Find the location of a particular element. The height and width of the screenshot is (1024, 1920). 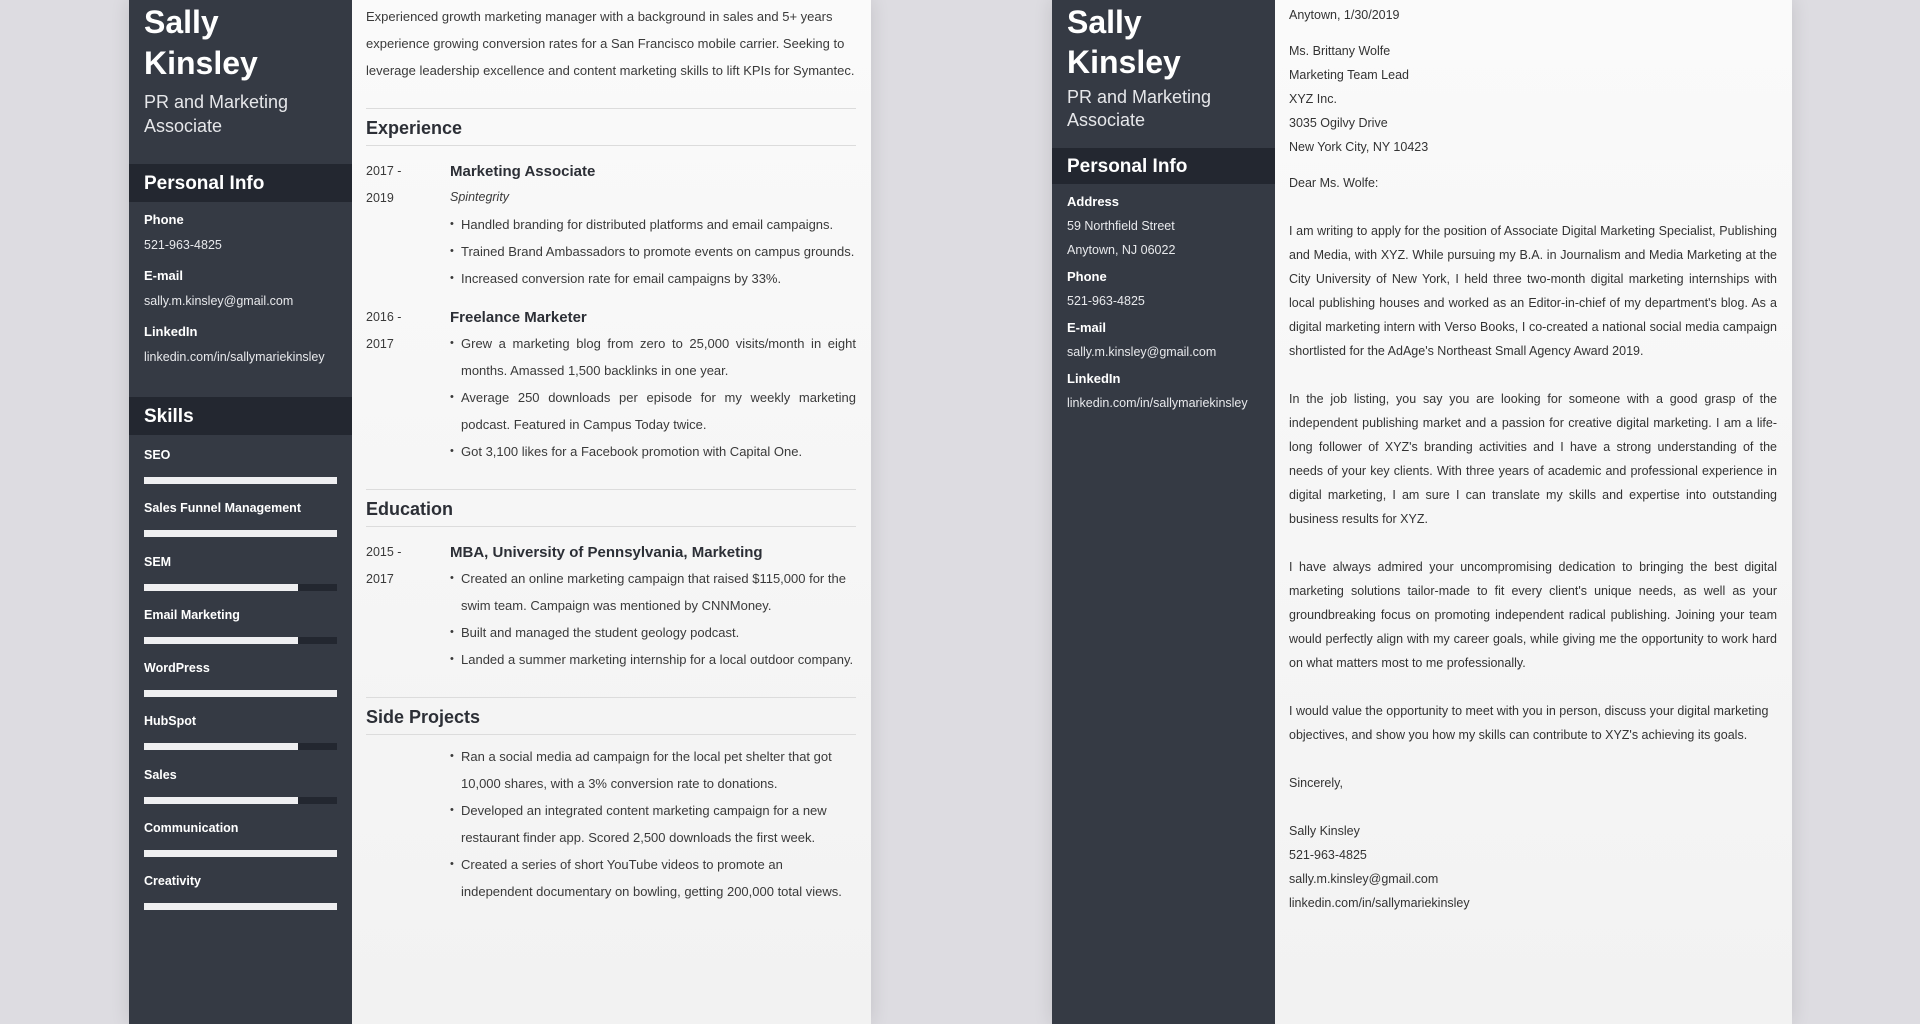

skill-item: Email Marketing is located at coordinates (240, 633).